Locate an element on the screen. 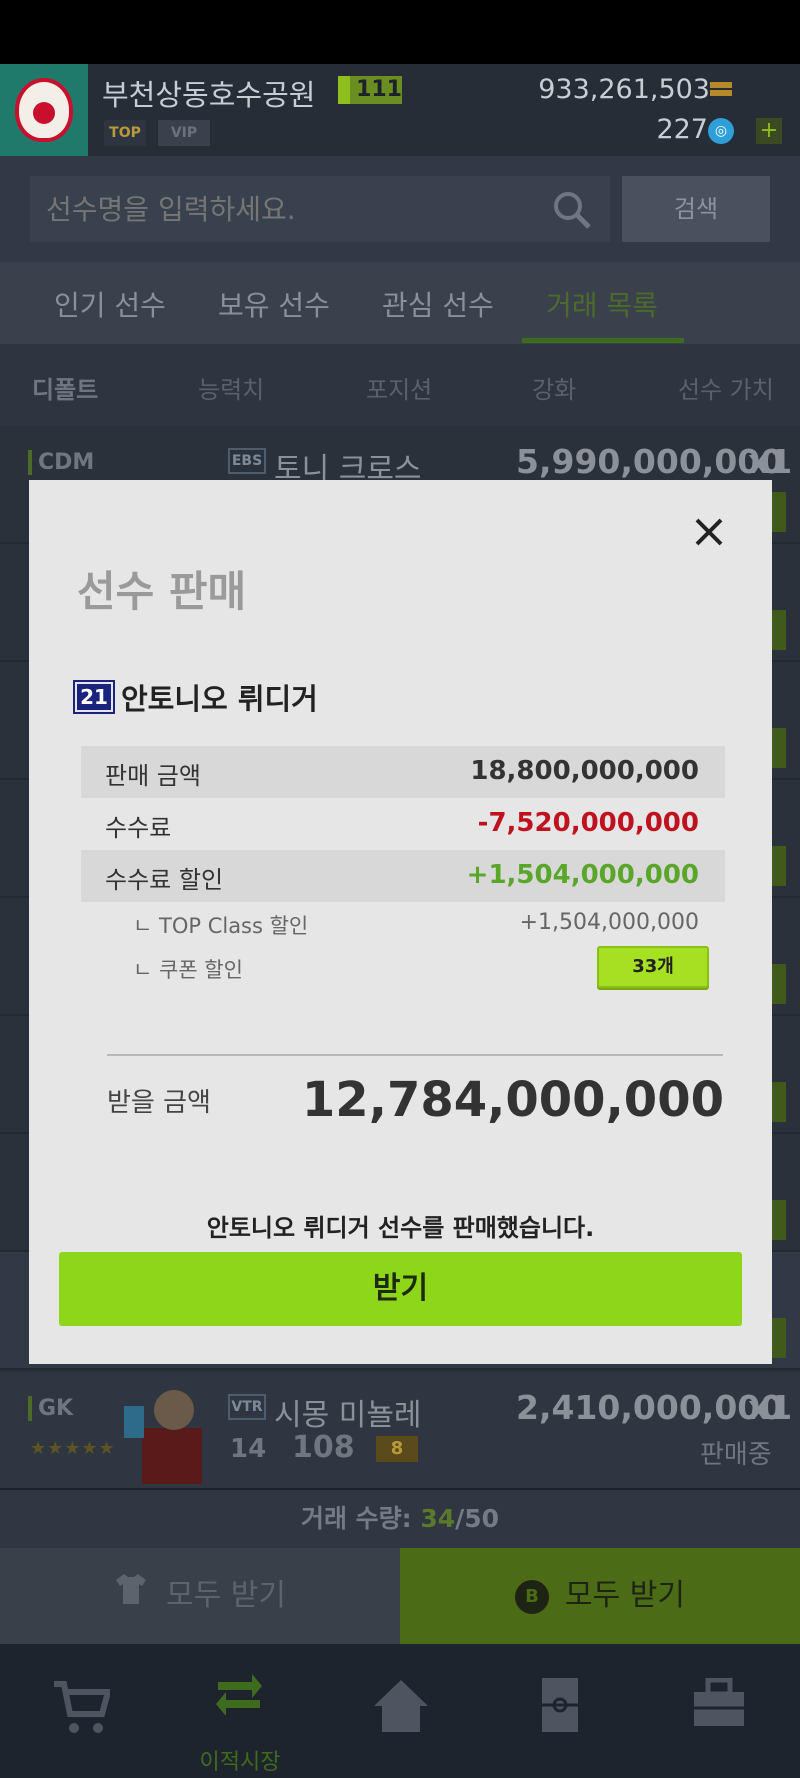 Image resolution: width=800 pixels, height=1778 pixels. player-line: 21 안토니오 뤼디거 is located at coordinates (195, 697).